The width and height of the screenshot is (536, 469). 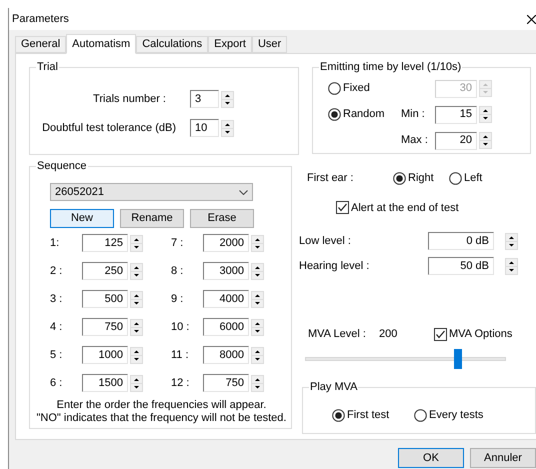 I want to click on instruction-text: Enter the order the frequencies will appear., so click(x=161, y=405).